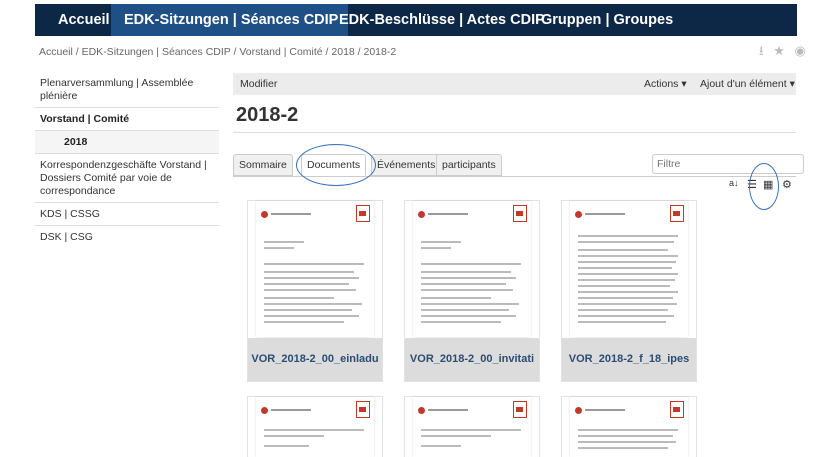 The width and height of the screenshot is (829, 457). What do you see at coordinates (514, 132) in the screenshot?
I see `divider` at bounding box center [514, 132].